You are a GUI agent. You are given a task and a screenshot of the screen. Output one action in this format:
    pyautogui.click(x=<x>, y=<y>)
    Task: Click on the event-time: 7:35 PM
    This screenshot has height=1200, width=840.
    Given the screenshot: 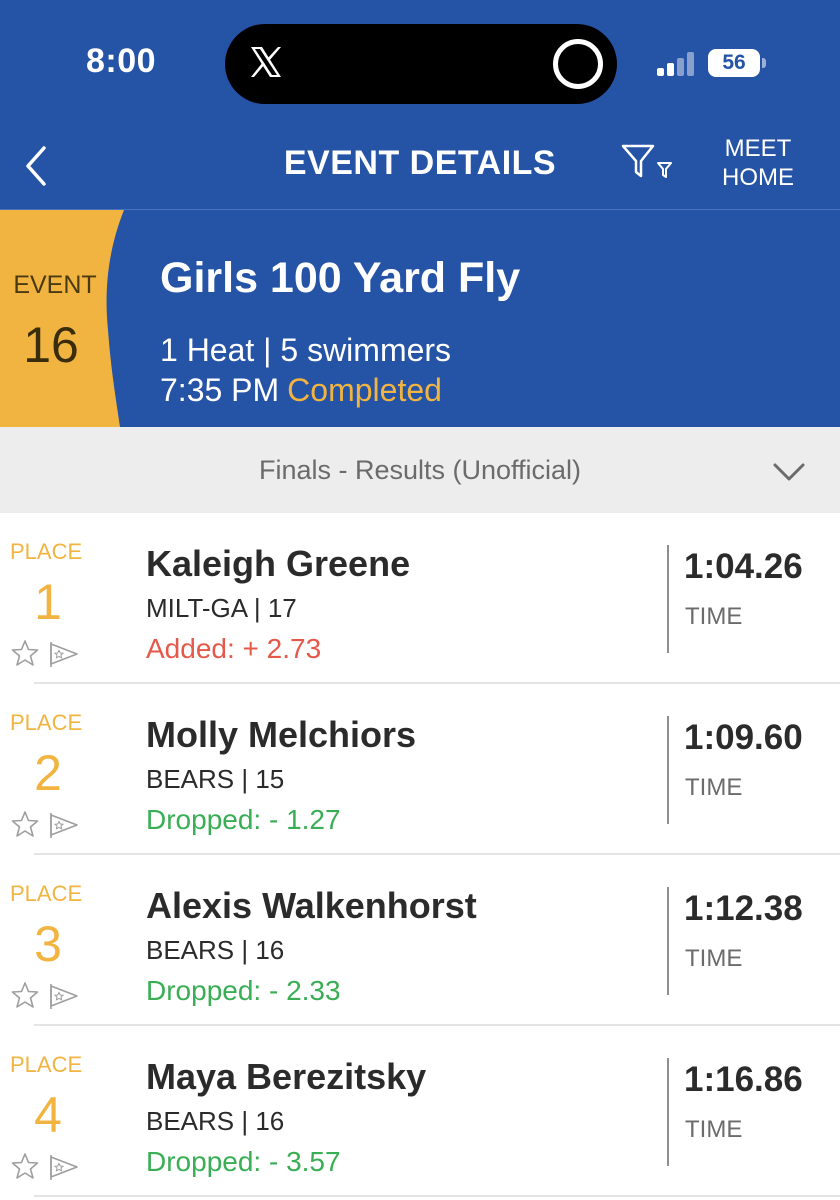 What is the action you would take?
    pyautogui.click(x=220, y=390)
    